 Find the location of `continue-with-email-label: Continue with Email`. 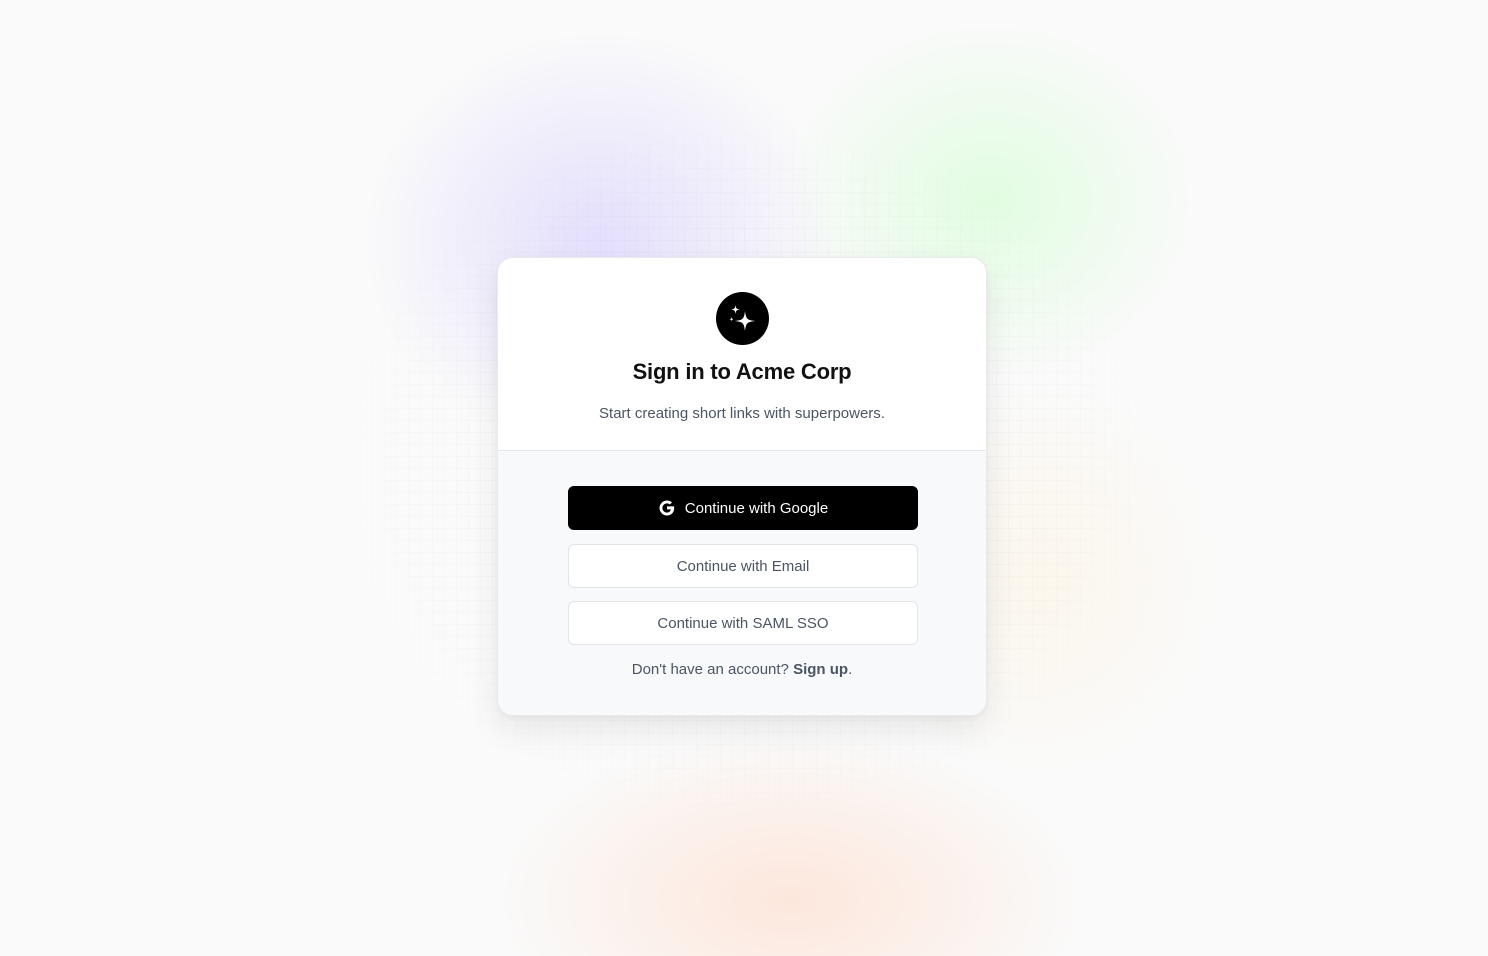

continue-with-email-label: Continue with Email is located at coordinates (743, 566).